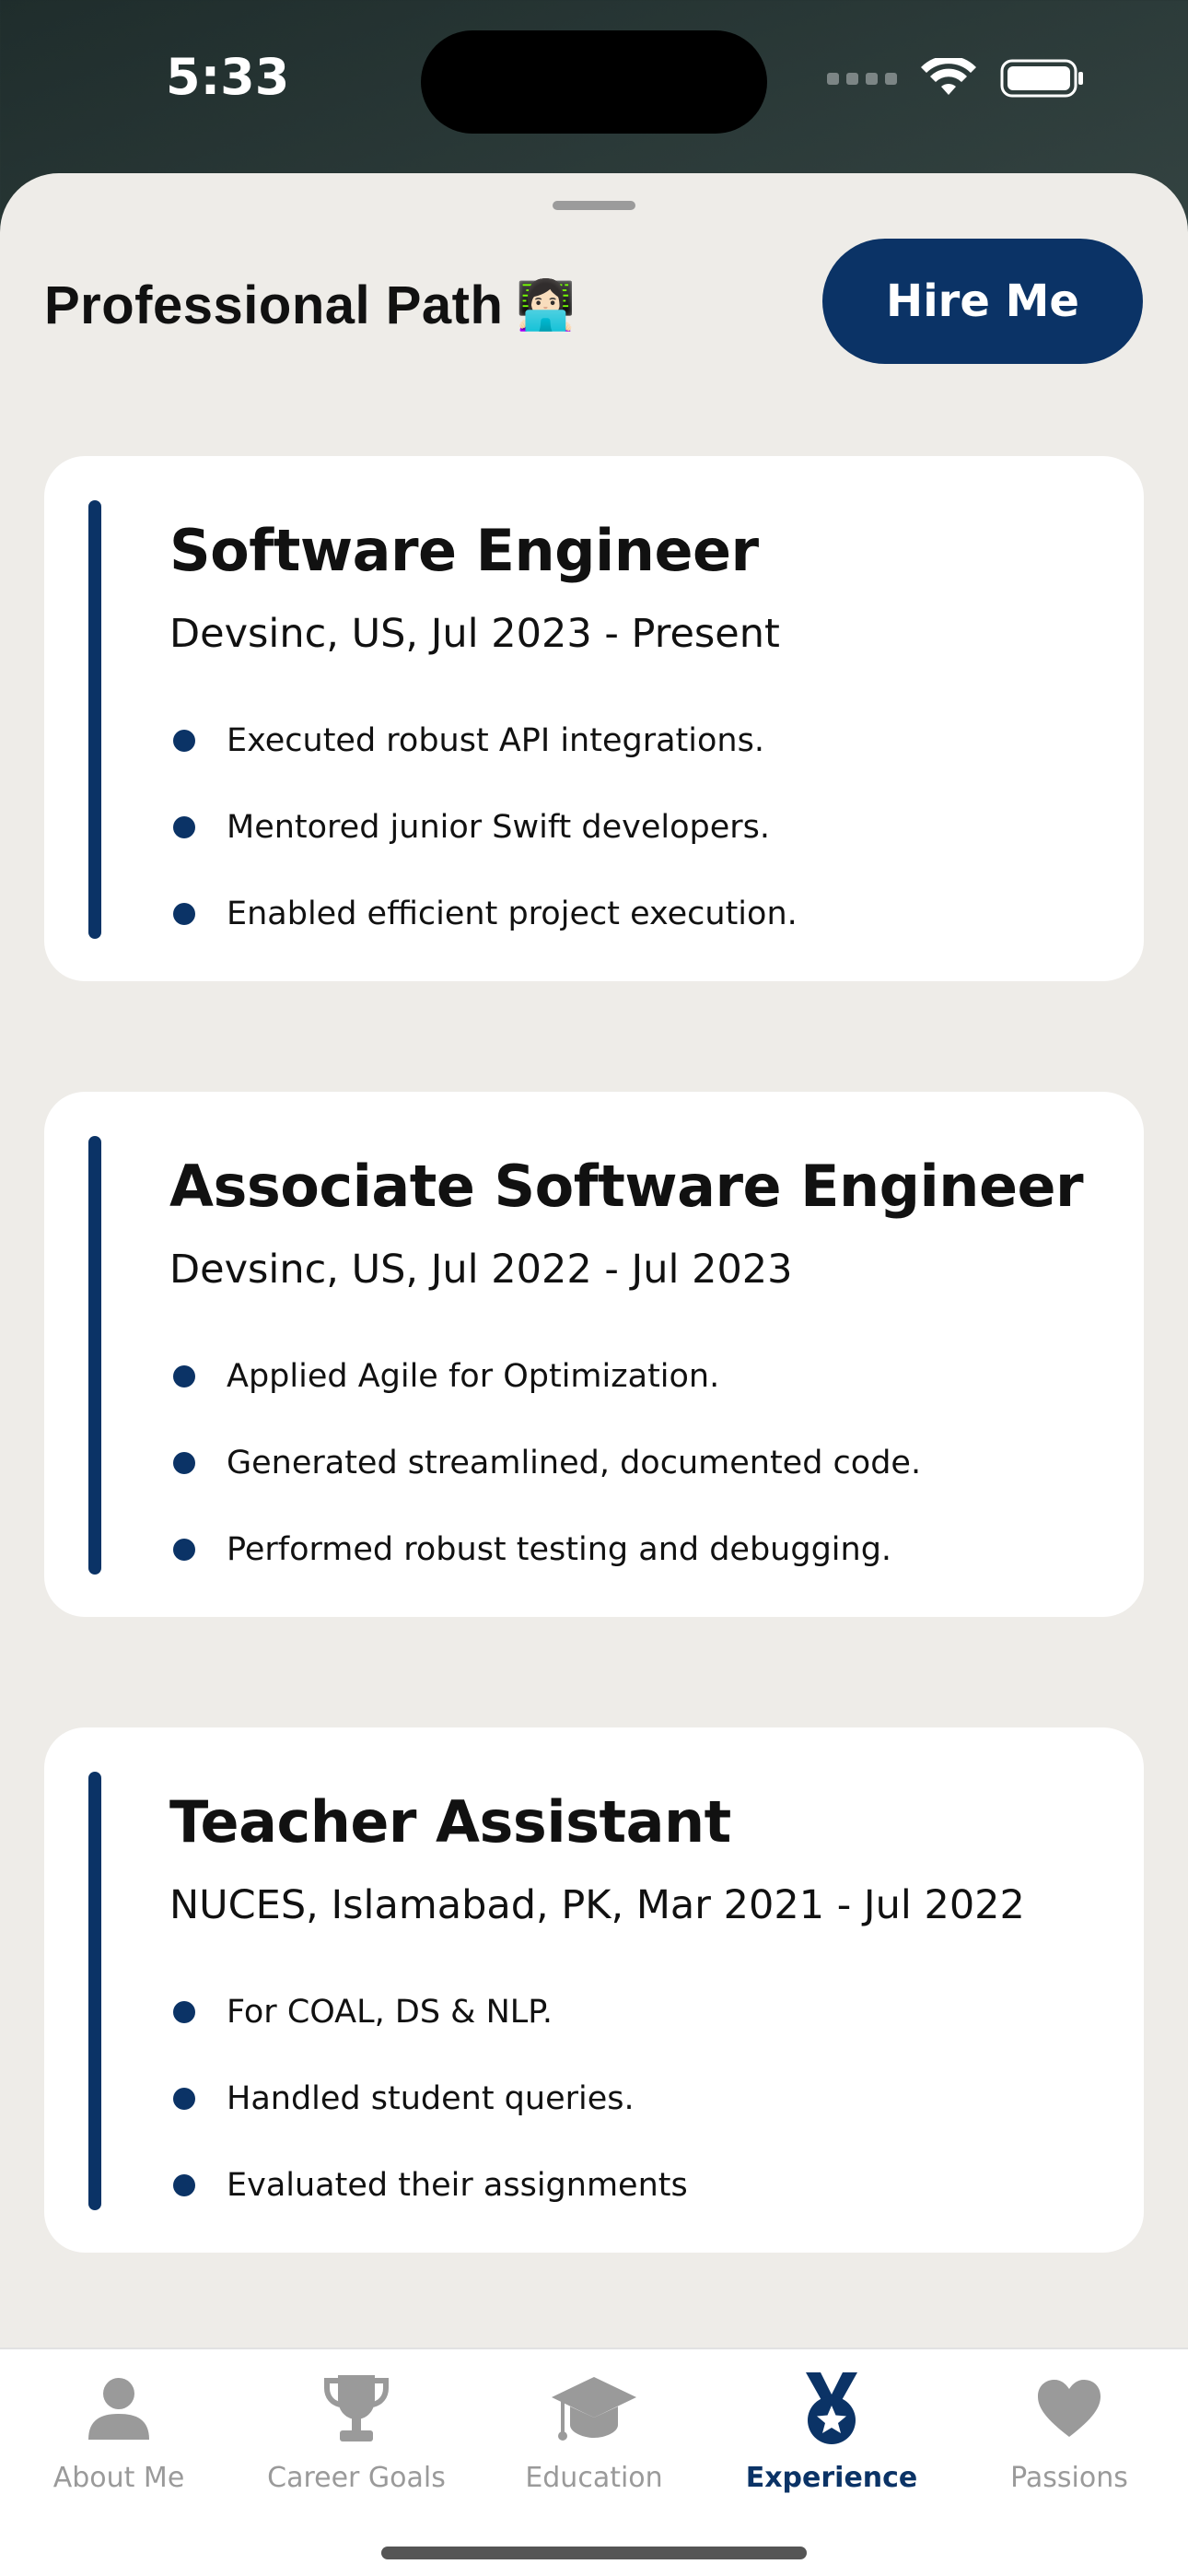 The width and height of the screenshot is (1188, 2576). I want to click on list-item-text: For COAL, DS & NLP., so click(390, 2012).